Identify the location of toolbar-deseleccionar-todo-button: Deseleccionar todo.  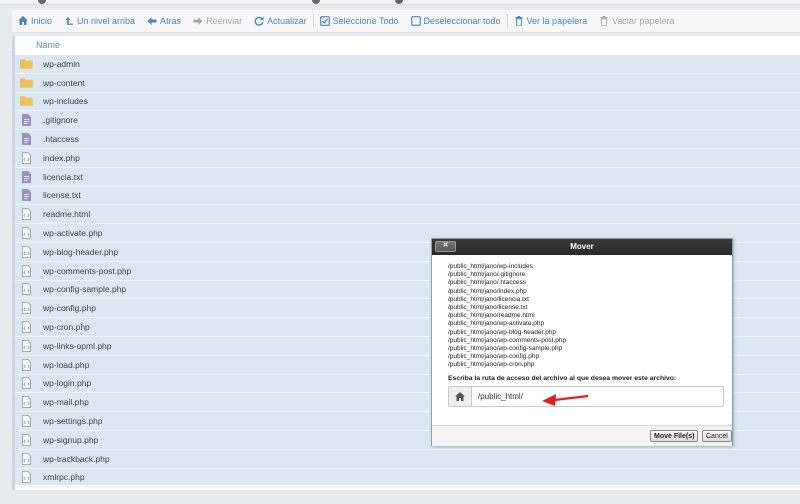
(456, 21).